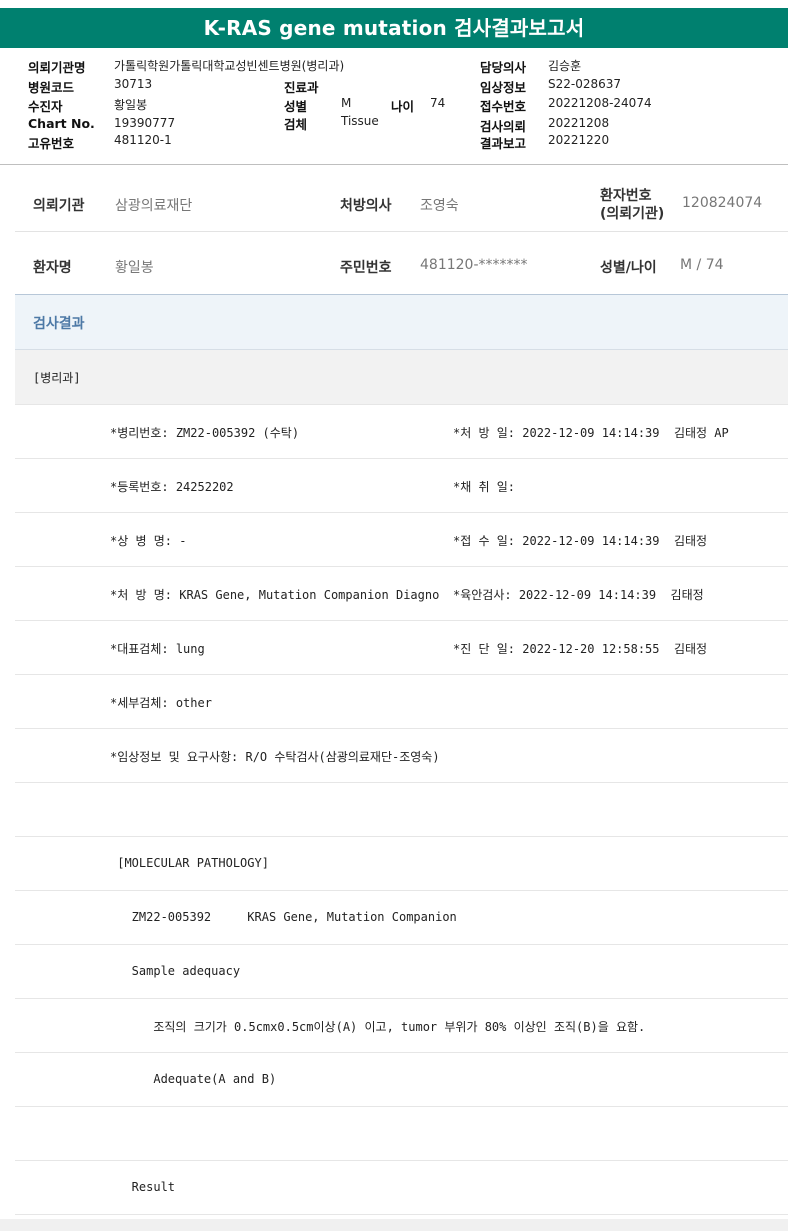  I want to click on age-label: 나이, so click(403, 106).